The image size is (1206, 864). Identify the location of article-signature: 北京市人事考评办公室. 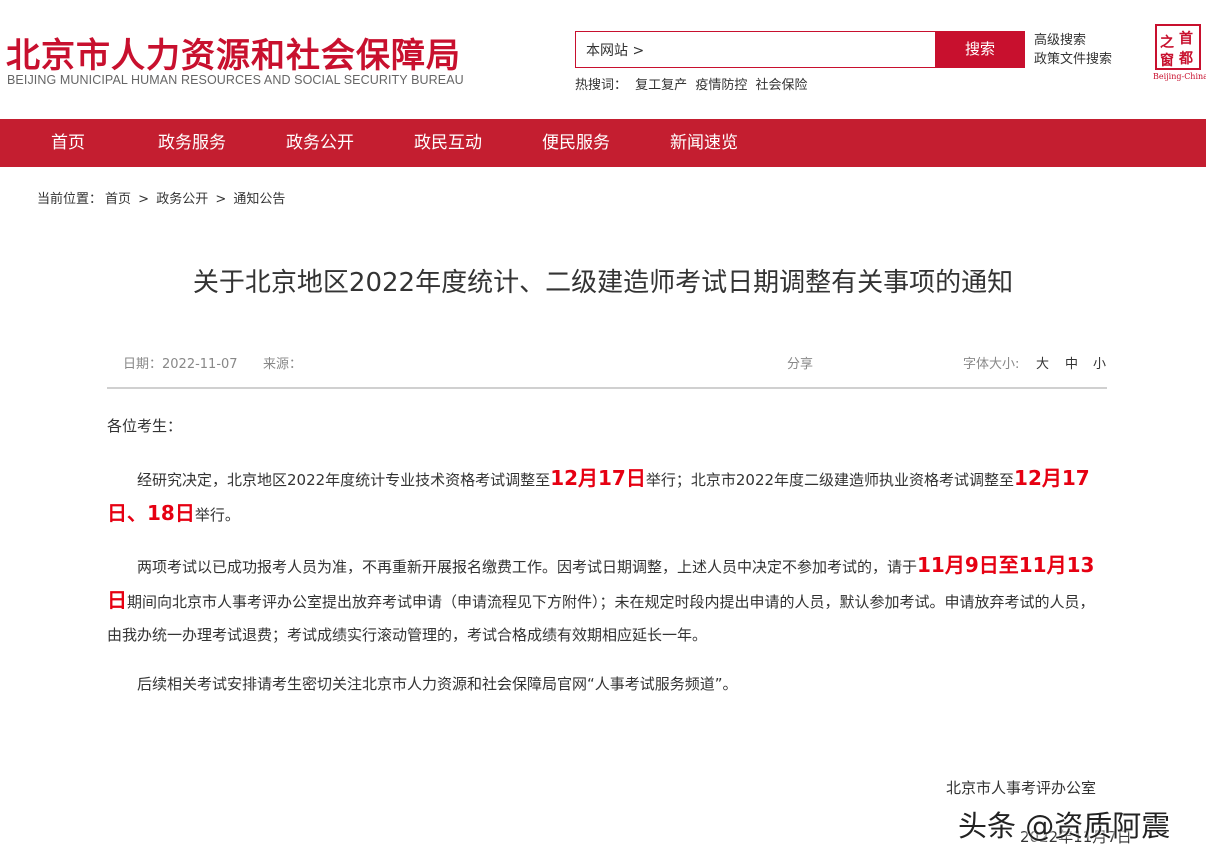
(1021, 788).